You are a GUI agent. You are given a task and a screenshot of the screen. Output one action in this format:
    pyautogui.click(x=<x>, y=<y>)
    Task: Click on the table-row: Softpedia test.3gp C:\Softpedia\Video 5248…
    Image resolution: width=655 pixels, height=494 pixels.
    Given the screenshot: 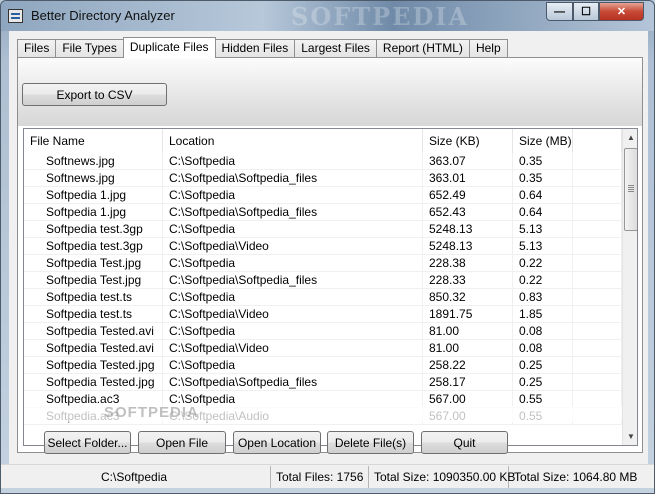 What is the action you would take?
    pyautogui.click(x=323, y=246)
    